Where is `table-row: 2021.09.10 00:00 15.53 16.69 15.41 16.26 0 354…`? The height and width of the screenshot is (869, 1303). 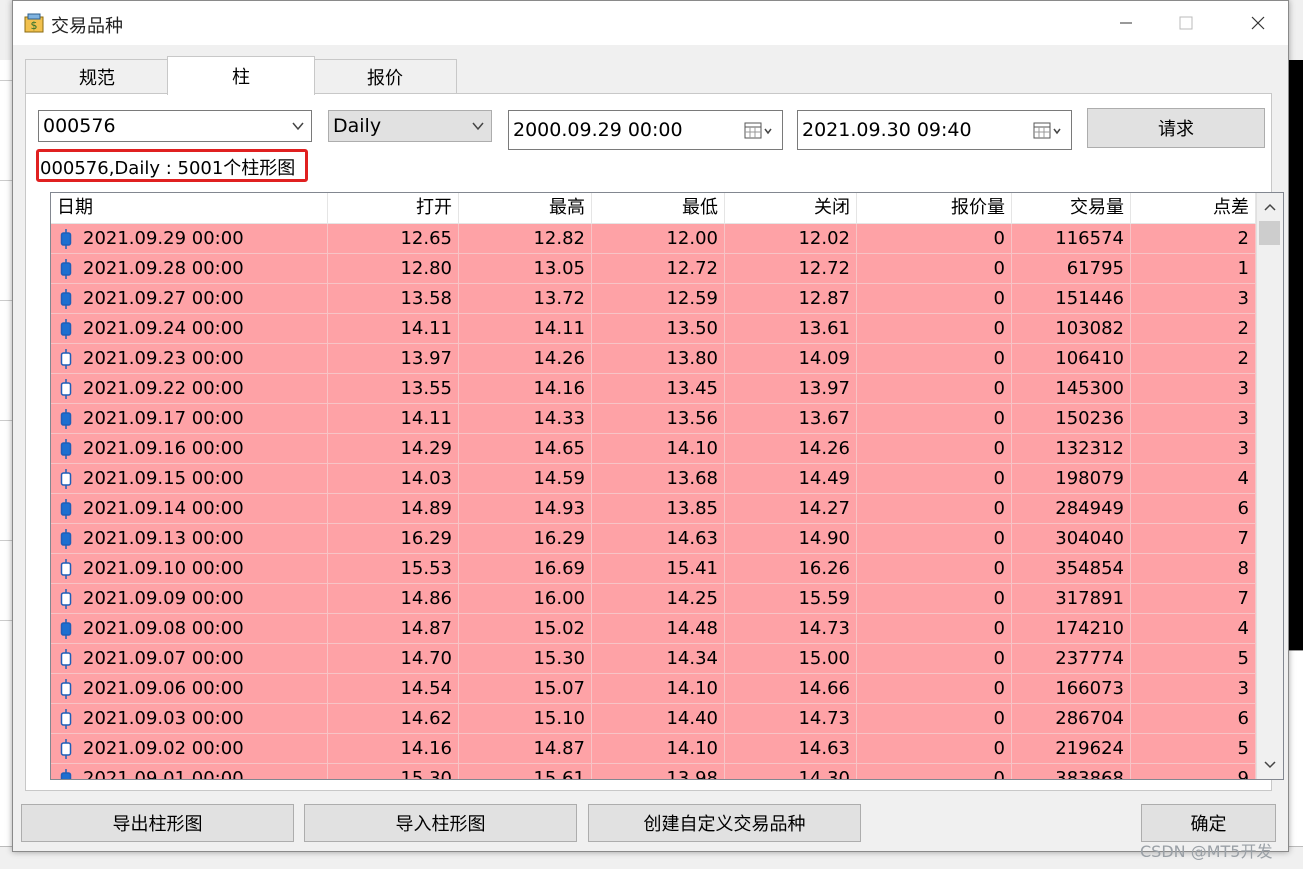
table-row: 2021.09.10 00:00 15.53 16.69 15.41 16.26 0 354… is located at coordinates (653, 569).